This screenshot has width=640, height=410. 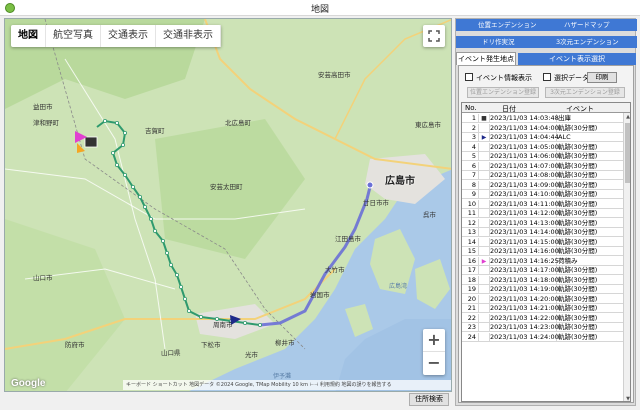 What do you see at coordinates (471, 270) in the screenshot?
I see `row-number: 17` at bounding box center [471, 270].